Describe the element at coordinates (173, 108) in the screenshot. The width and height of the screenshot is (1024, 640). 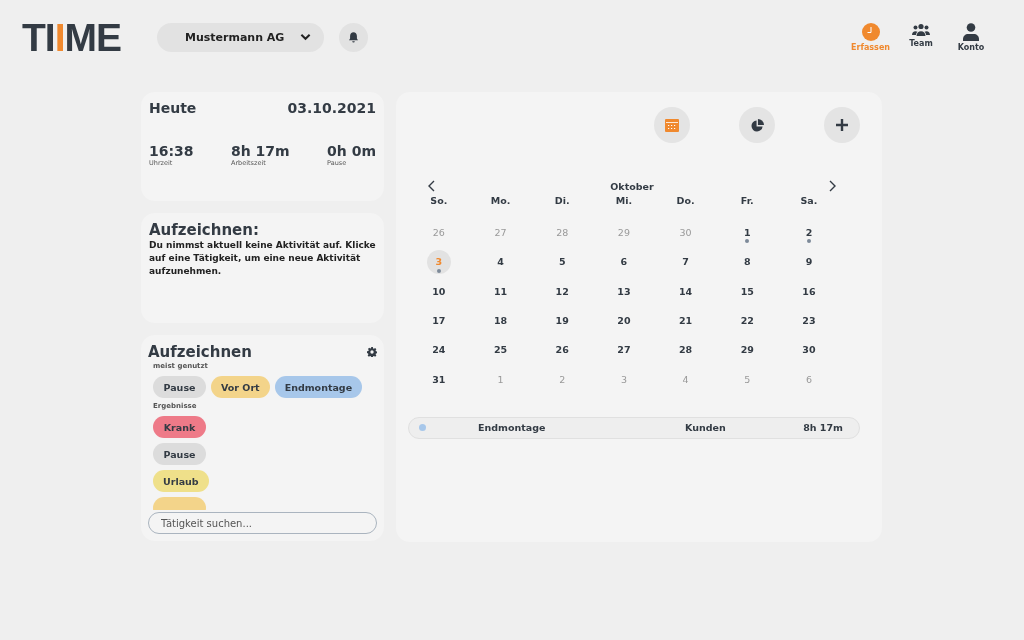
I see `card-title: Heute` at that location.